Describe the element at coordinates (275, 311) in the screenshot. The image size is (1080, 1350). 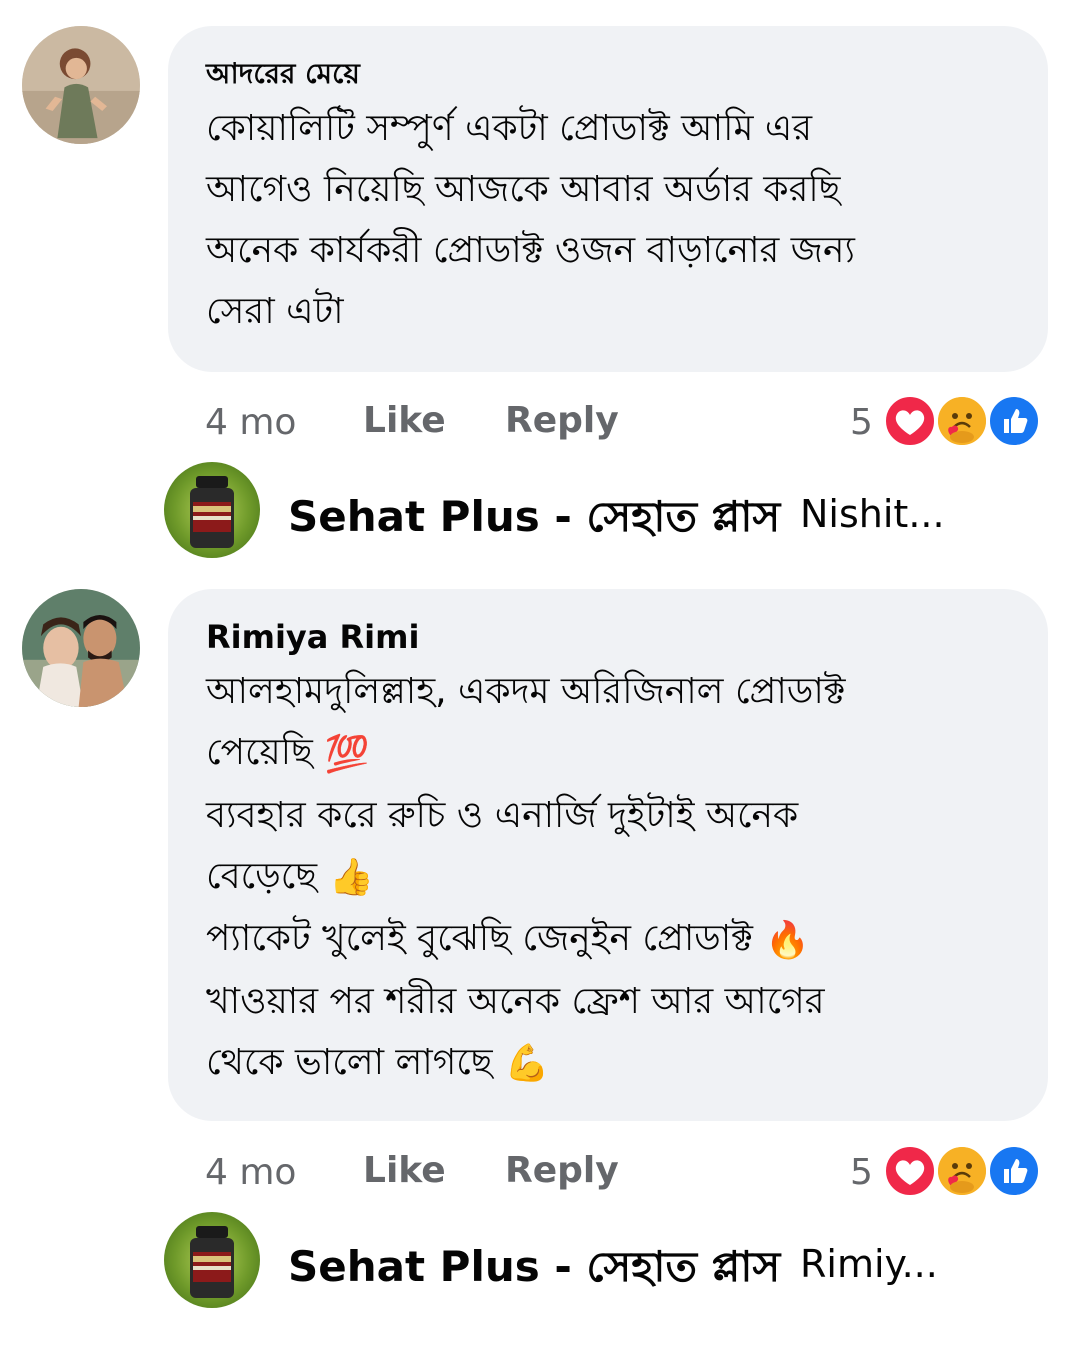
I see `comment-text-line: সেরা এটা` at that location.